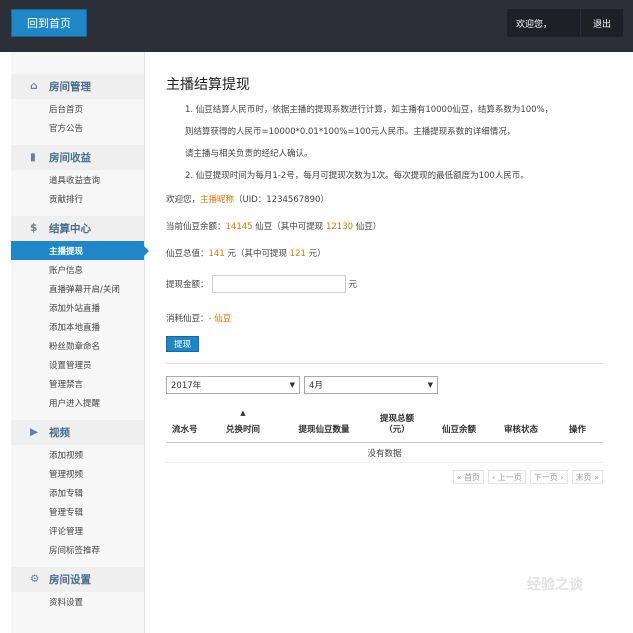 Image resolution: width=633 pixels, height=633 pixels. Describe the element at coordinates (34, 227) in the screenshot. I see `money-icon: $` at that location.